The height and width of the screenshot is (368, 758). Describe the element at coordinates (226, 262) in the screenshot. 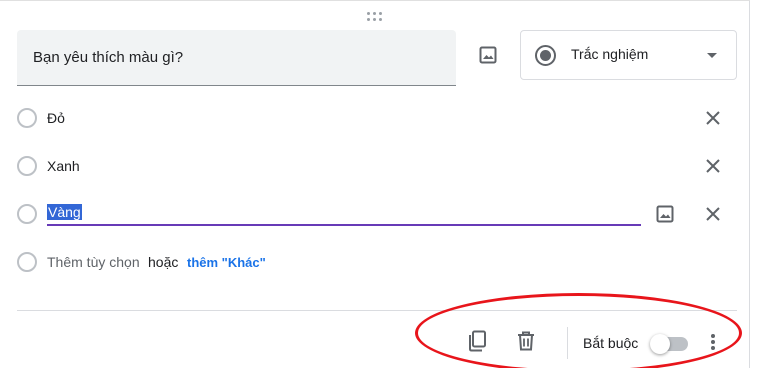

I see `add-other-link: thêm "Khác"` at that location.